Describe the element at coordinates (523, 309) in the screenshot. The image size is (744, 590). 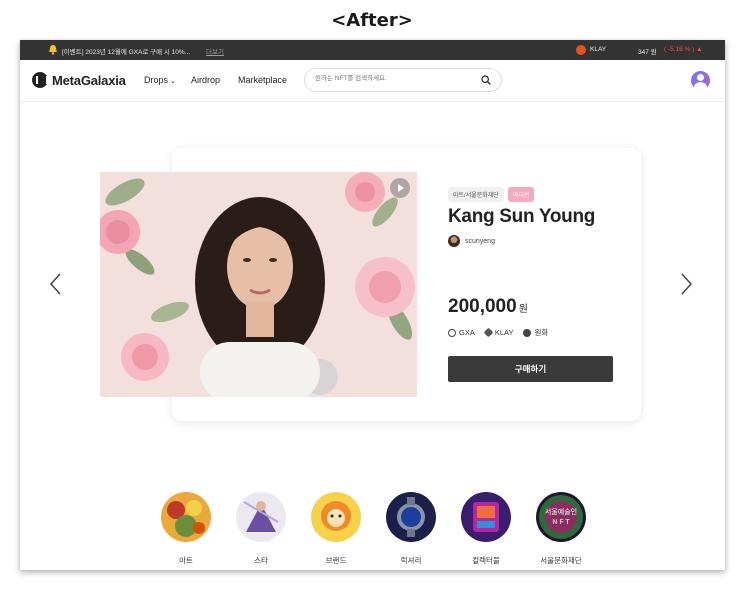
I see `price-unit: 원` at that location.